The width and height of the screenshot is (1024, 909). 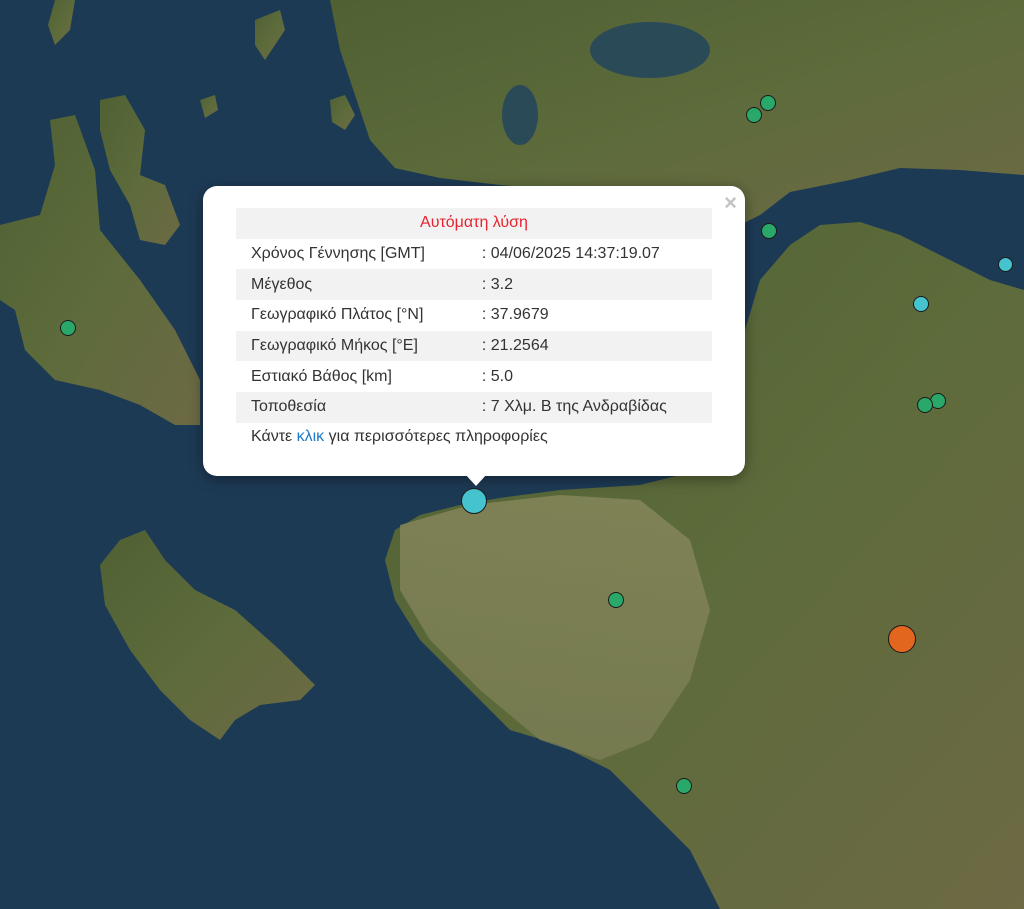 What do you see at coordinates (337, 315) in the screenshot?
I see `info-label: Γεωγραφικό Πλάτος [°N]` at bounding box center [337, 315].